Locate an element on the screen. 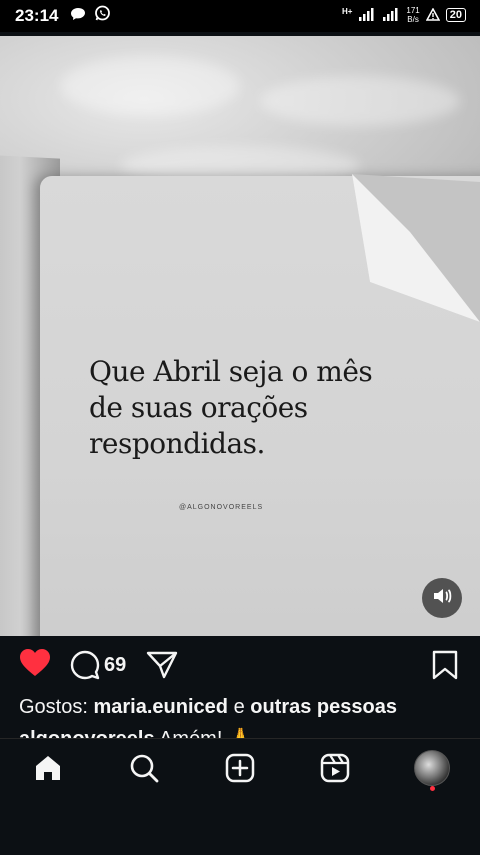 The height and width of the screenshot is (855, 480). comment-count: 69 is located at coordinates (115, 665).